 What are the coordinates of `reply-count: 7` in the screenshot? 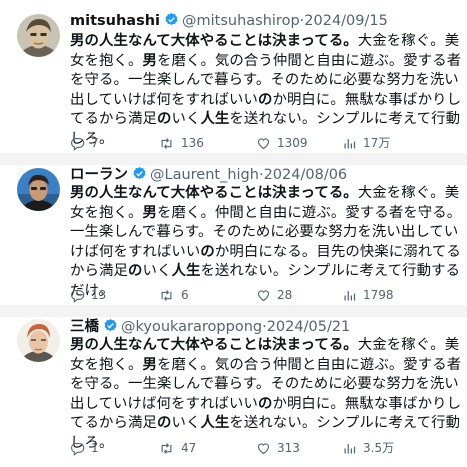 It's located at (95, 143).